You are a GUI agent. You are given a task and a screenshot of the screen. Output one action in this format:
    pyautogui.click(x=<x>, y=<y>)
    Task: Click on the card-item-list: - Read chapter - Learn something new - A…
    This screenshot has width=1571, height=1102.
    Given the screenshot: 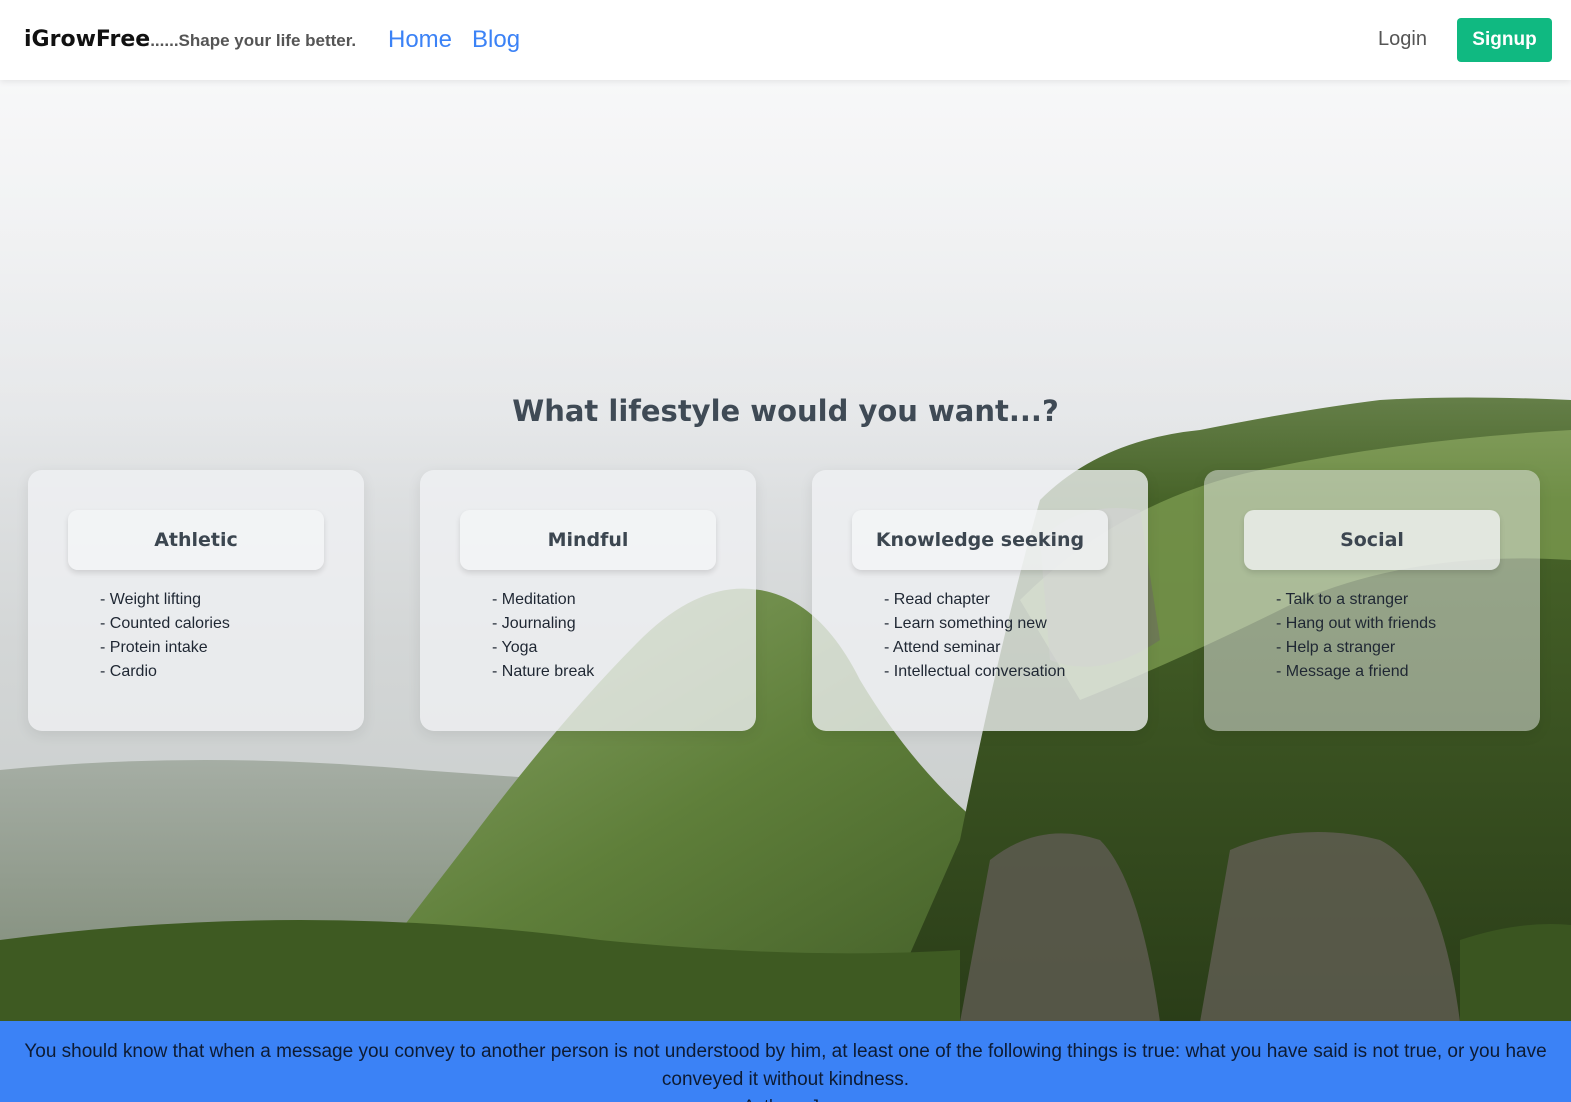 What is the action you would take?
    pyautogui.click(x=974, y=636)
    